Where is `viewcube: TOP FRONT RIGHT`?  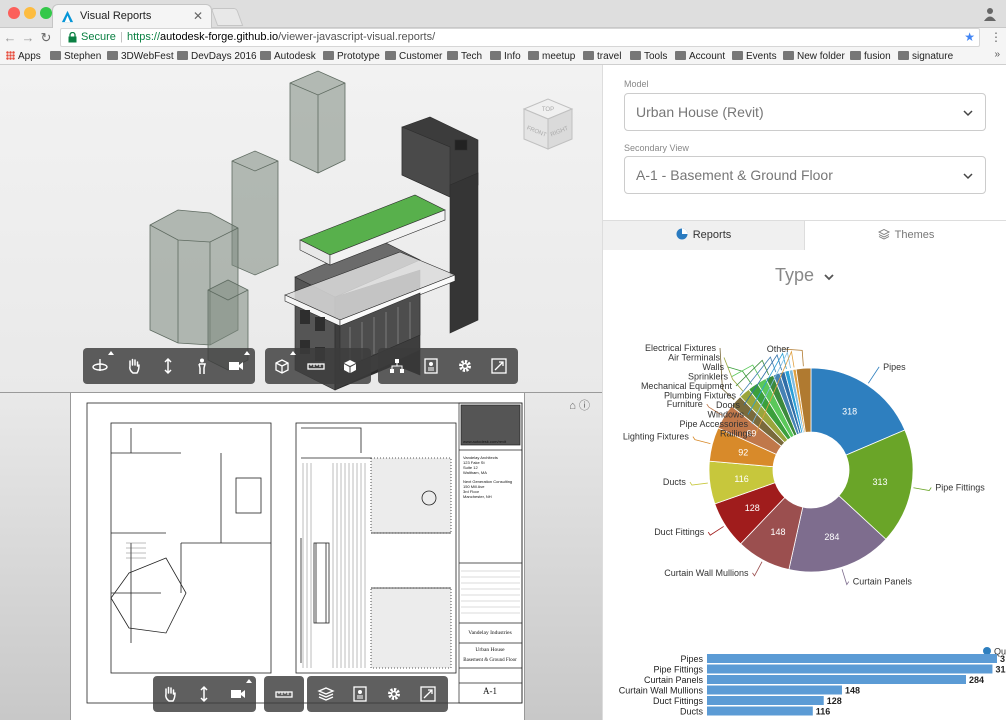
viewcube: TOP FRONT RIGHT is located at coordinates (548, 125).